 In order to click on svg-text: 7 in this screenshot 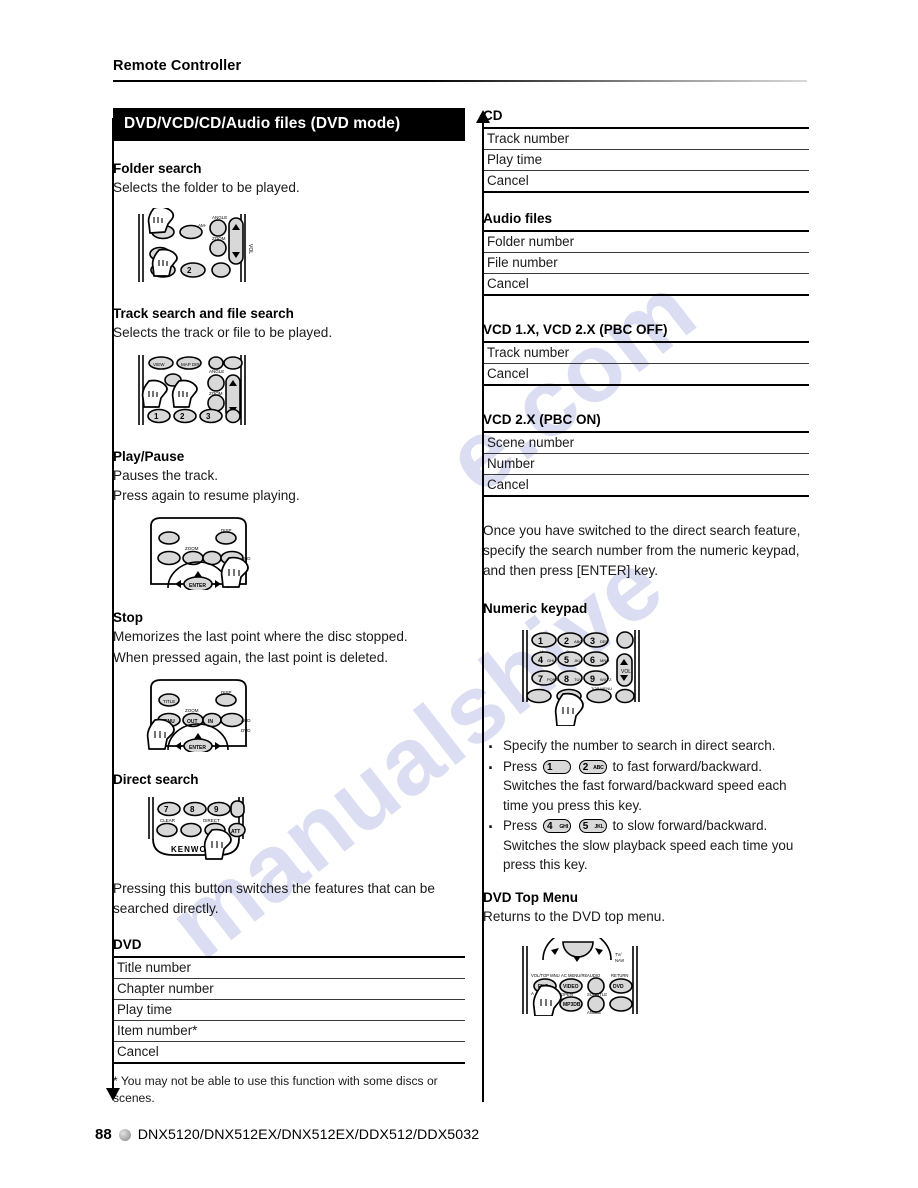, I will do `click(166, 809)`.